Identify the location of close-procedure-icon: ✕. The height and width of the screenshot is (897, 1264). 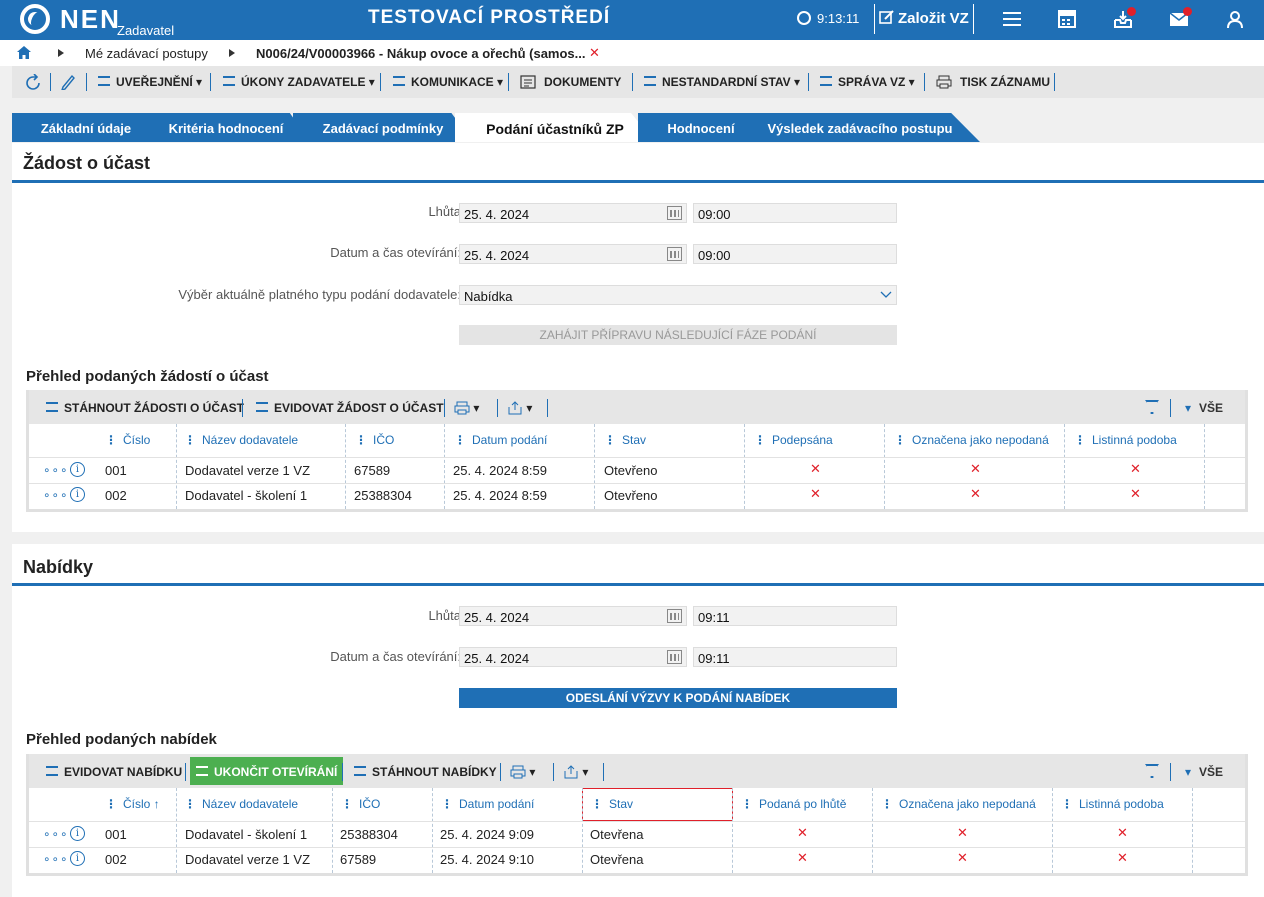
(594, 53).